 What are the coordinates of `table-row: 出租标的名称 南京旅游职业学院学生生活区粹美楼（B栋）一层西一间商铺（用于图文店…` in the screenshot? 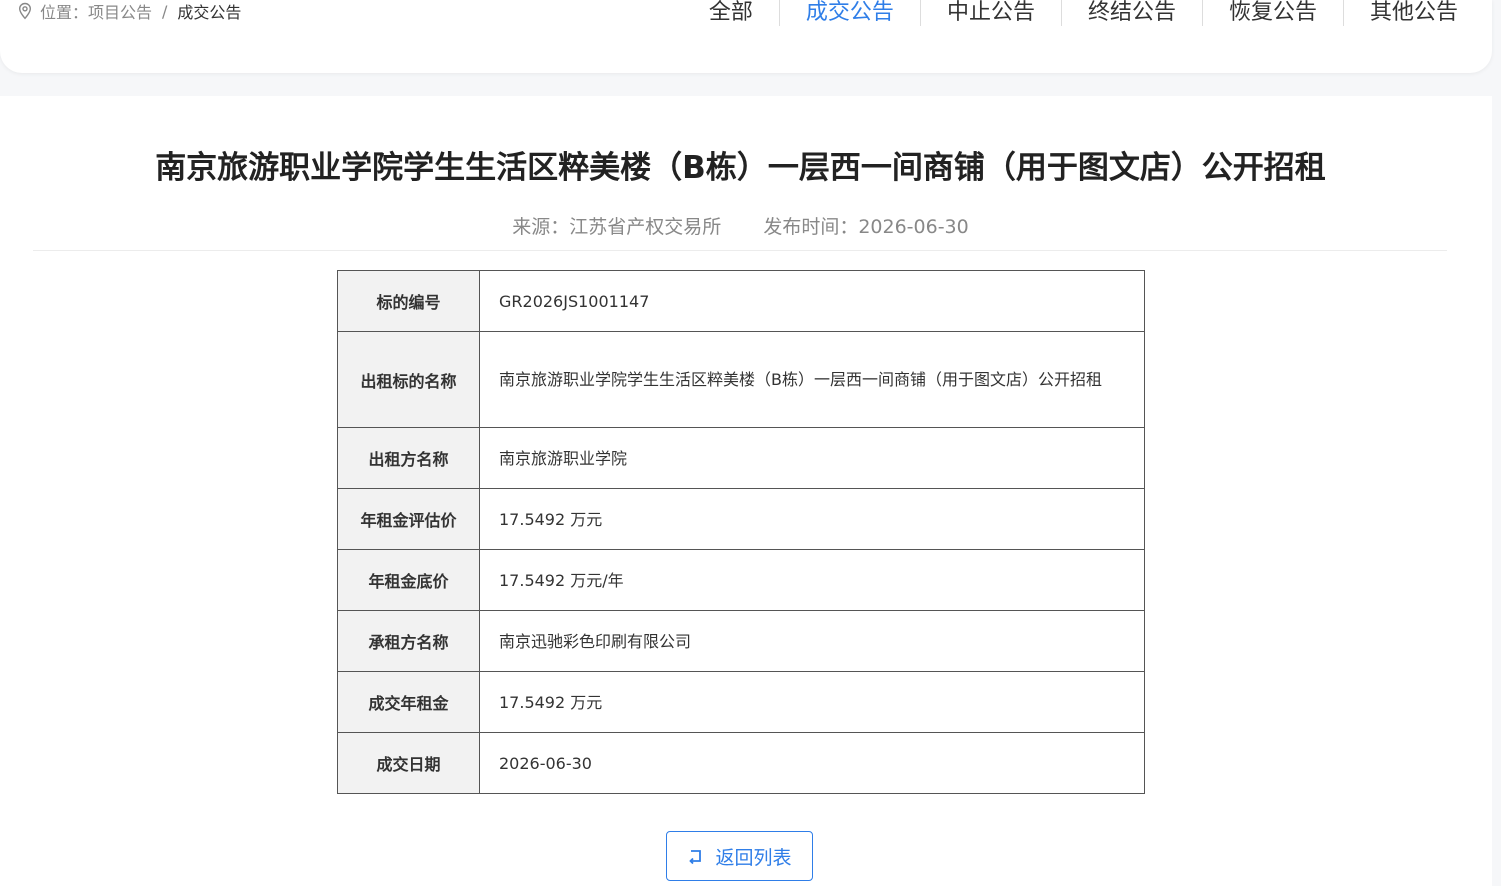 It's located at (741, 379).